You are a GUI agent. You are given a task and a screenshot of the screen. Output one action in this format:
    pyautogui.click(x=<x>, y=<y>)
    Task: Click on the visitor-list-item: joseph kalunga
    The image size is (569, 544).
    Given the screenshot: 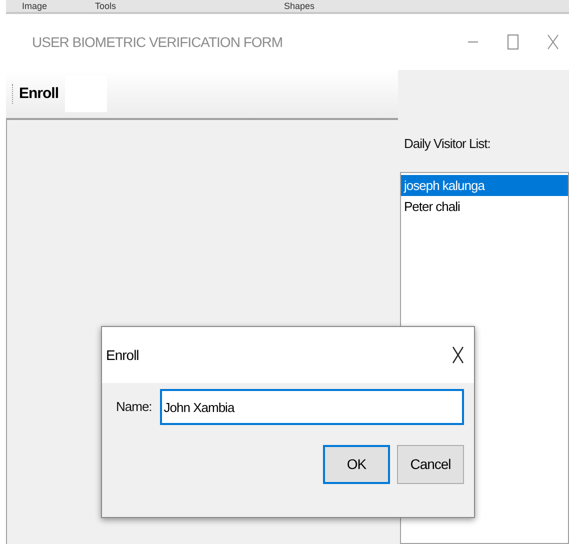 What is the action you would take?
    pyautogui.click(x=484, y=185)
    